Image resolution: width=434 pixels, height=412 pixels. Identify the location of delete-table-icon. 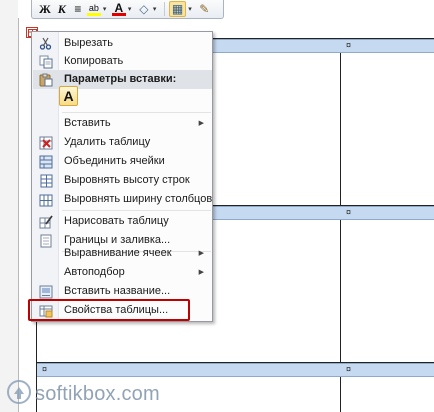
(45, 142).